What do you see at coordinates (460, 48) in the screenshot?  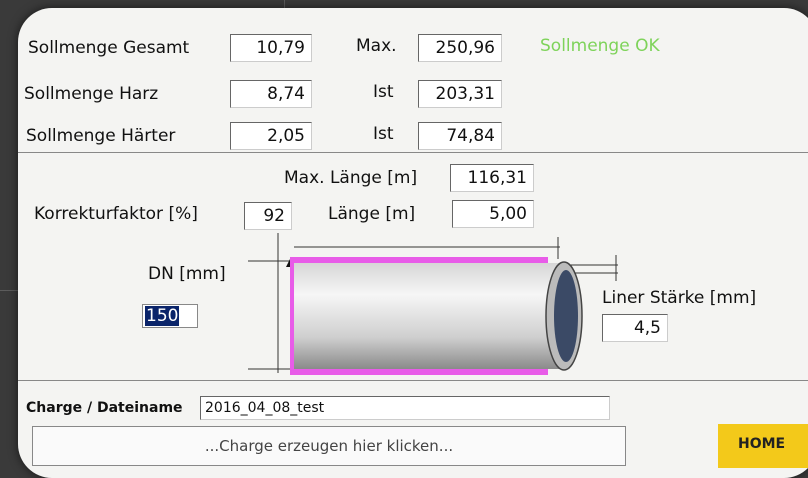 I see `max-field: 250,96` at bounding box center [460, 48].